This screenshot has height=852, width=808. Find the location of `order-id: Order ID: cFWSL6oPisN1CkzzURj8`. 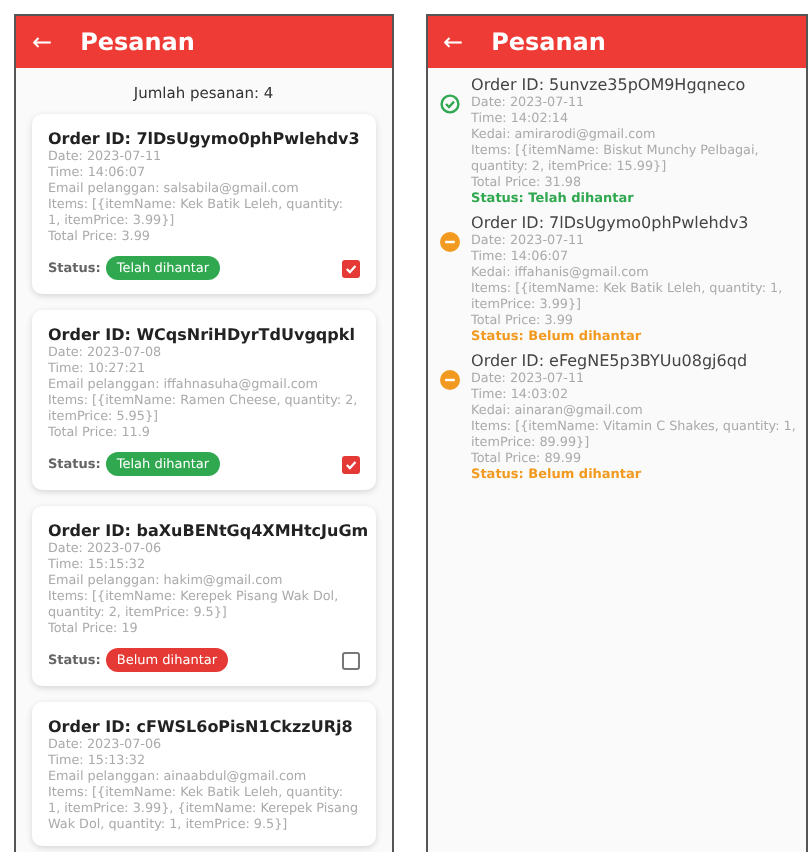

order-id: Order ID: cFWSL6oPisN1CkzzURj8 is located at coordinates (201, 727).